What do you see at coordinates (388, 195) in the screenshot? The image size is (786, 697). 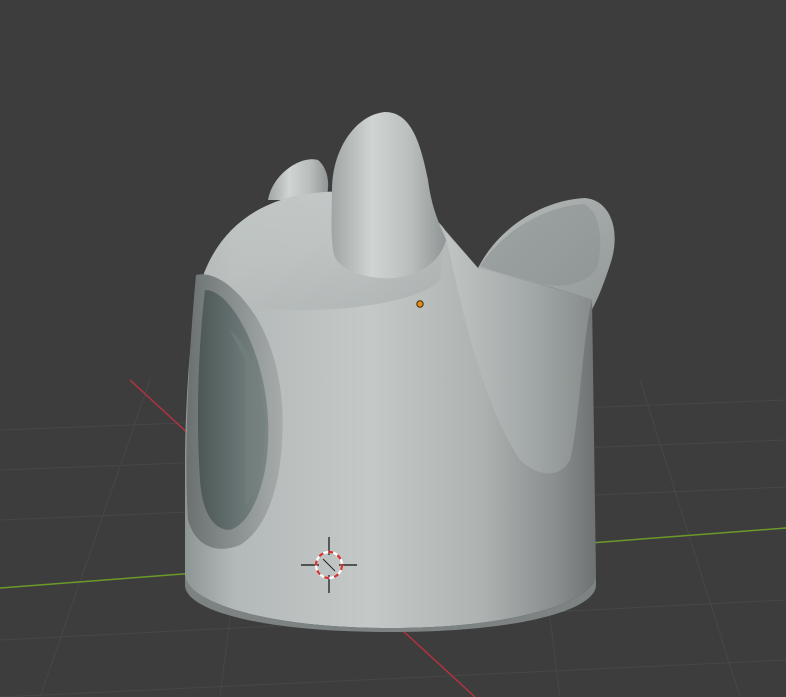 I see `front-horn` at bounding box center [388, 195].